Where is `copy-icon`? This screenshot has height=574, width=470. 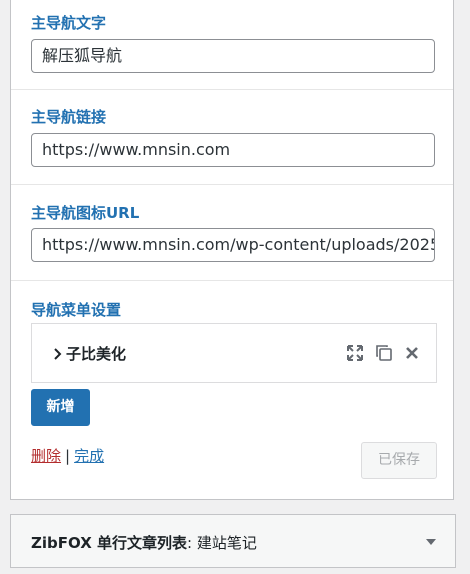 copy-icon is located at coordinates (384, 353).